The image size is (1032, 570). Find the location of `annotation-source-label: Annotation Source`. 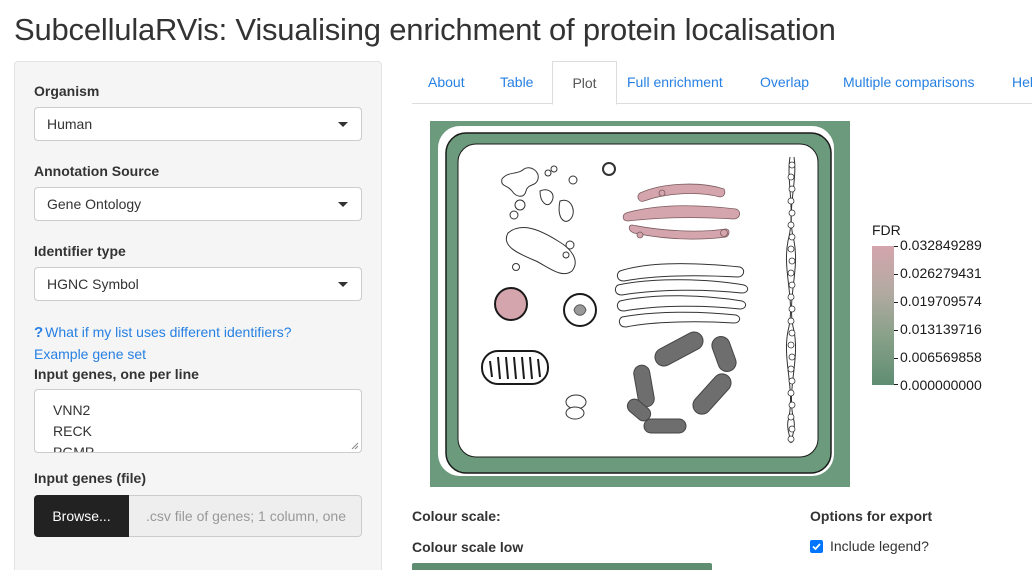

annotation-source-label: Annotation Source is located at coordinates (97, 171).